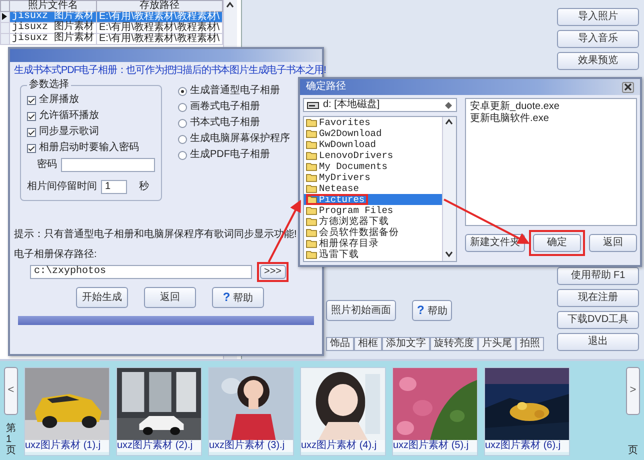 Image resolution: width=644 pixels, height=460 pixels. I want to click on folder-item: MyDrivers, so click(373, 177).